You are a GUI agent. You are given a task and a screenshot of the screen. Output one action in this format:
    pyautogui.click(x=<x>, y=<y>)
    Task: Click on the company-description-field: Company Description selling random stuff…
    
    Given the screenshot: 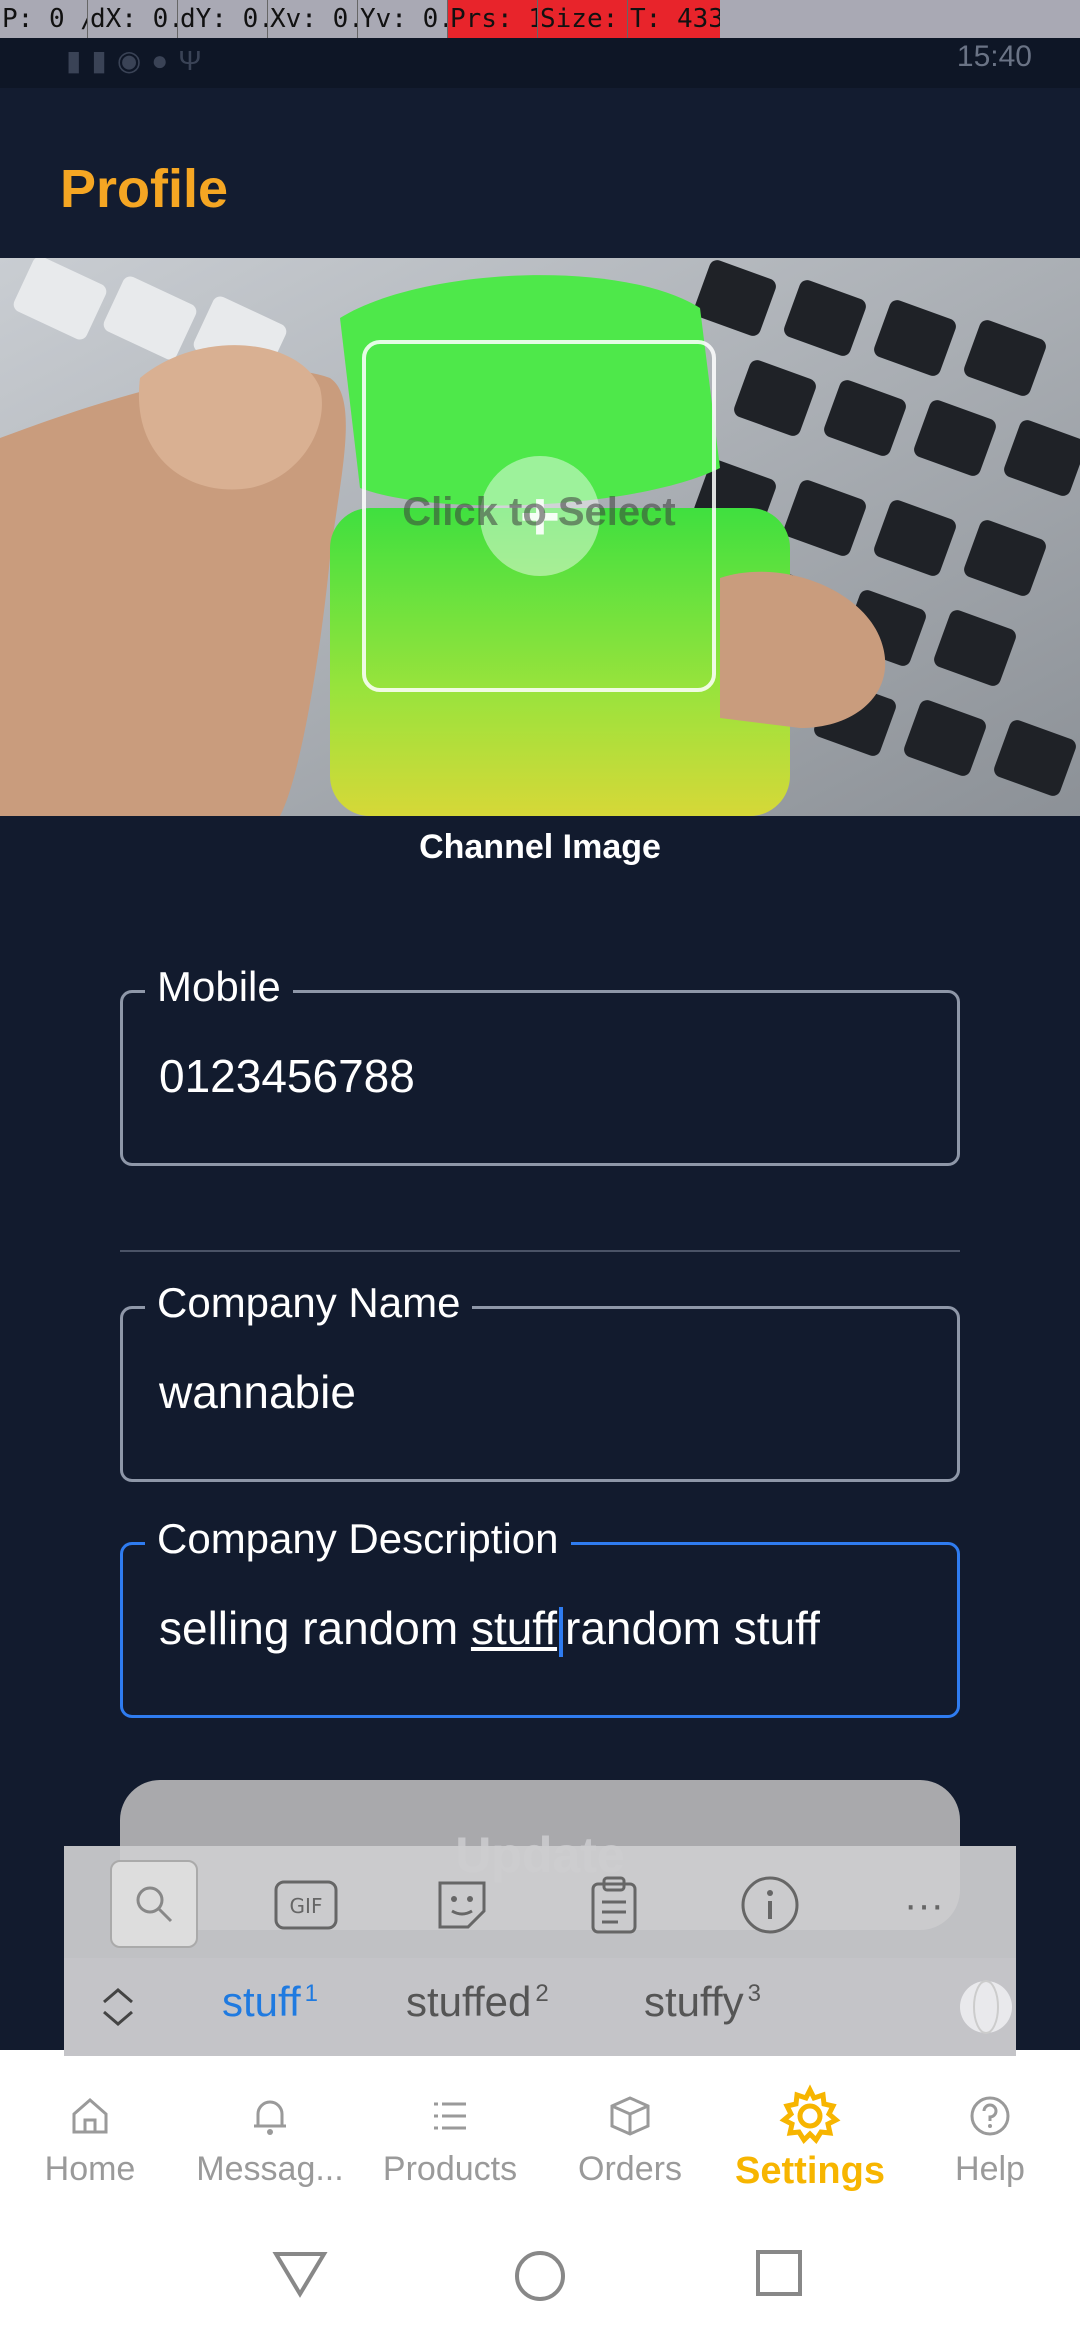 What is the action you would take?
    pyautogui.click(x=540, y=1616)
    